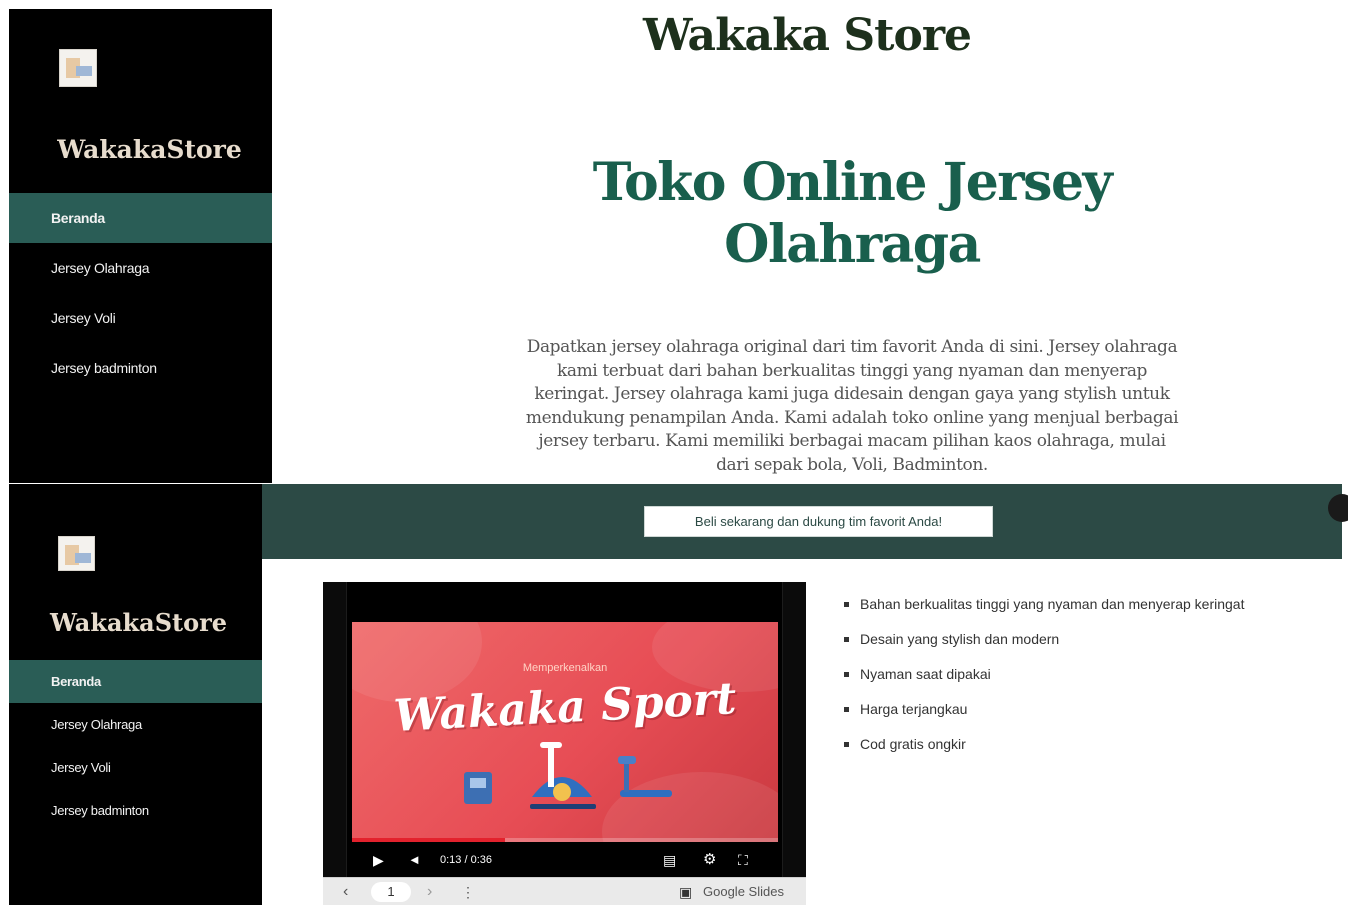 Image resolution: width=1348 pixels, height=905 pixels. What do you see at coordinates (852, 182) in the screenshot?
I see `hero-title-line1: Toko Online Jersey` at bounding box center [852, 182].